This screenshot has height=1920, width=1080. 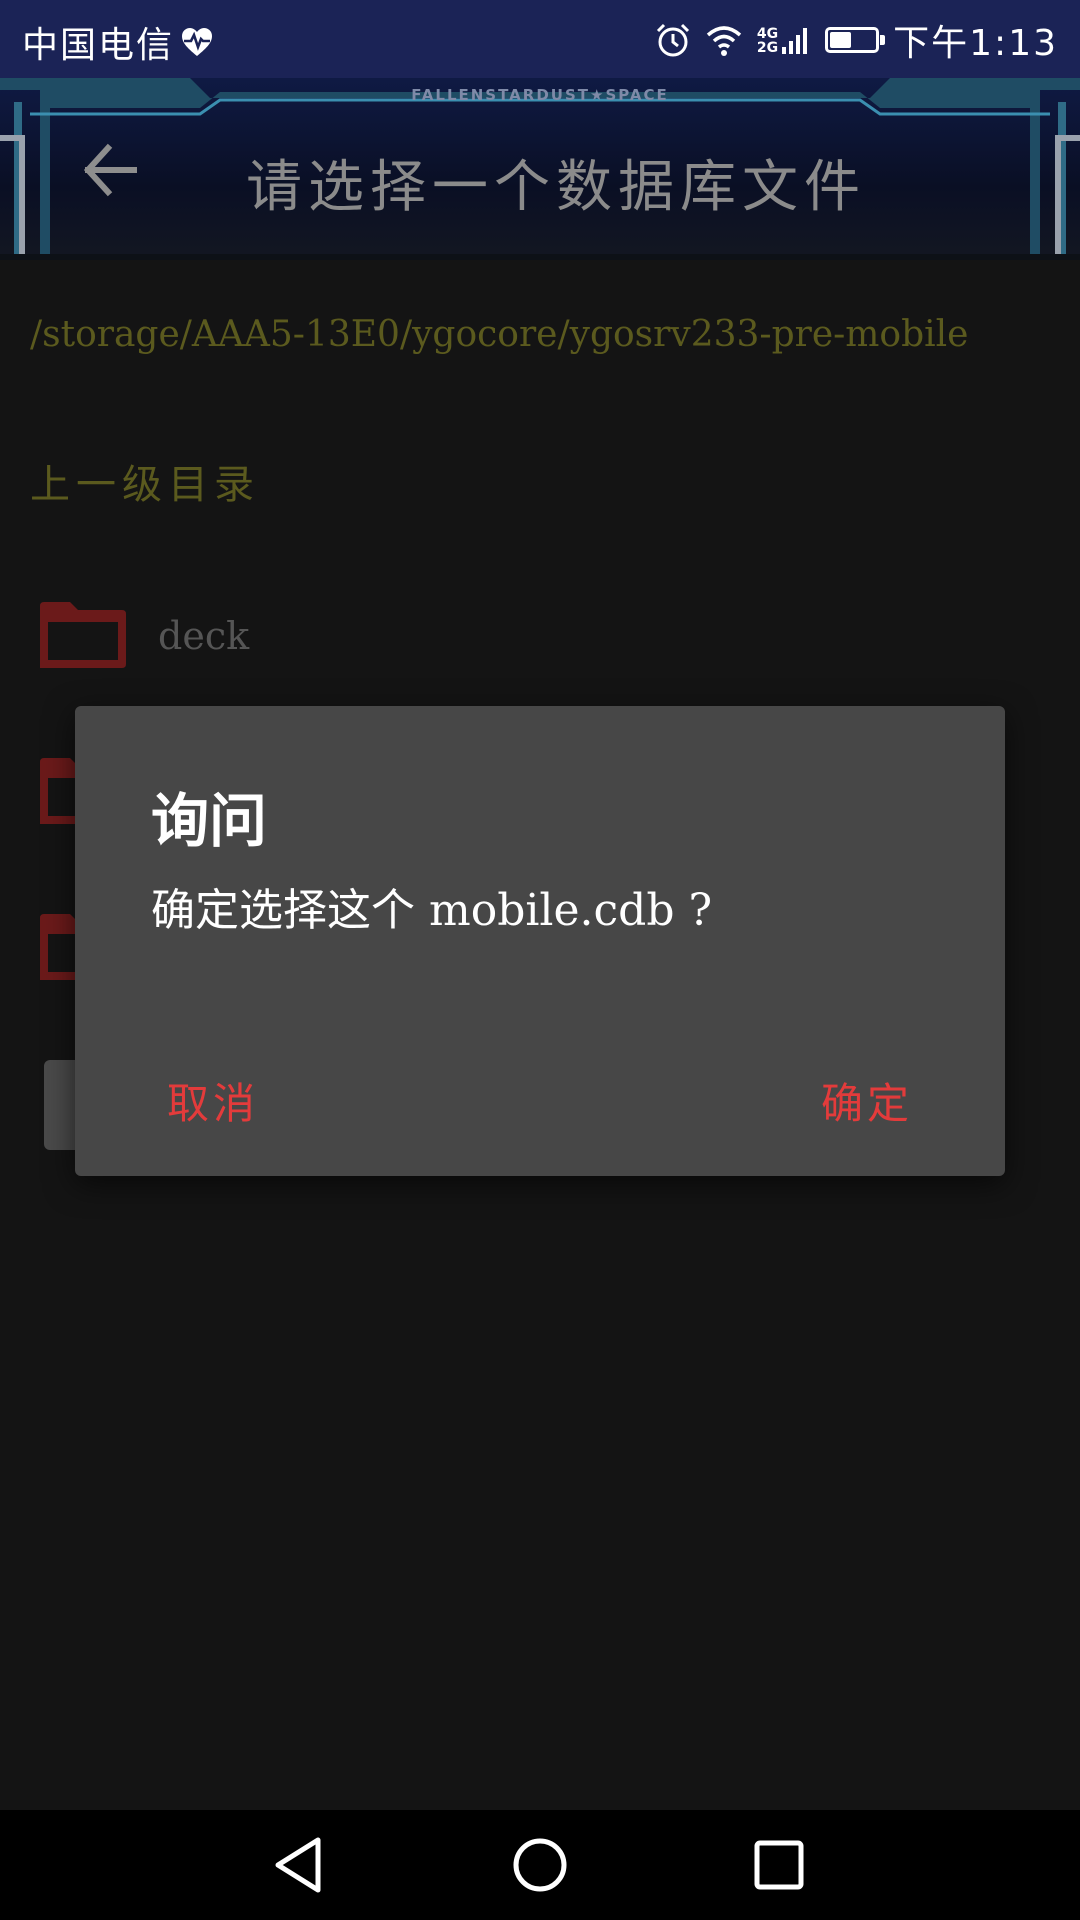 I want to click on status-left: 中国电信, so click(x=118, y=42).